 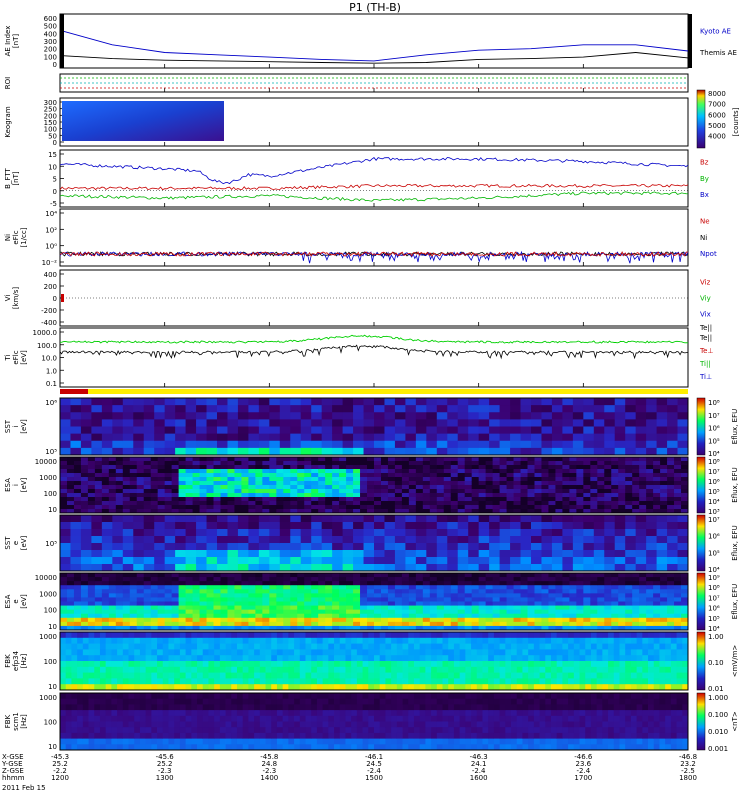 What do you see at coordinates (16, 660) in the screenshot?
I see `y-axis-label: efp34` at bounding box center [16, 660].